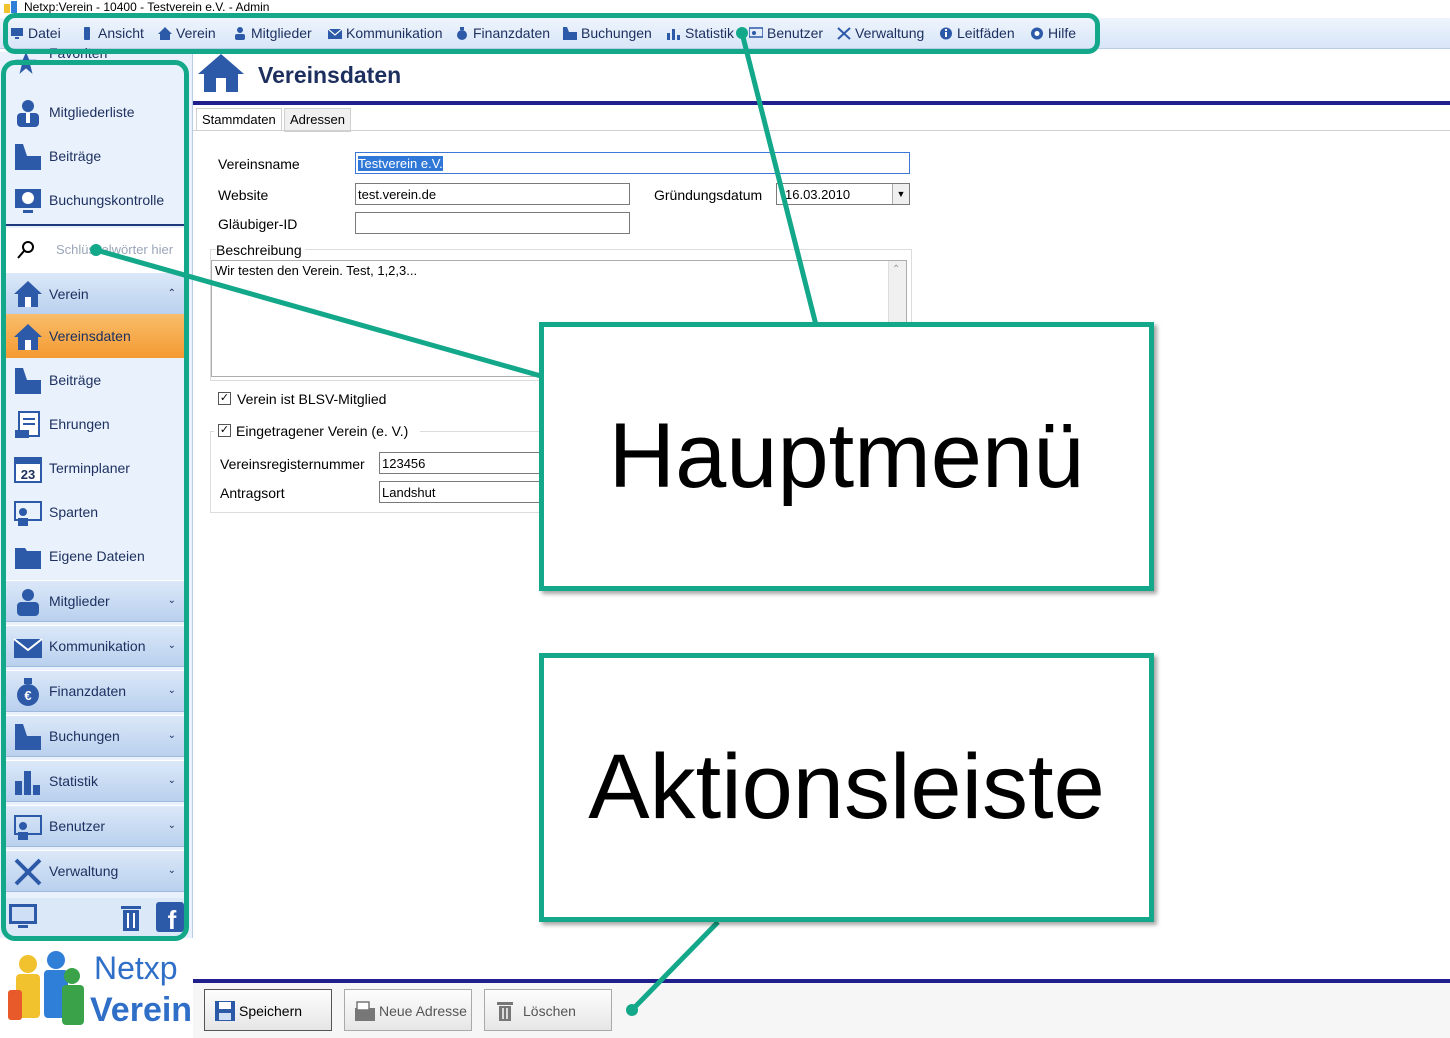  What do you see at coordinates (492, 194) in the screenshot?
I see `website-field: test.verein.de` at bounding box center [492, 194].